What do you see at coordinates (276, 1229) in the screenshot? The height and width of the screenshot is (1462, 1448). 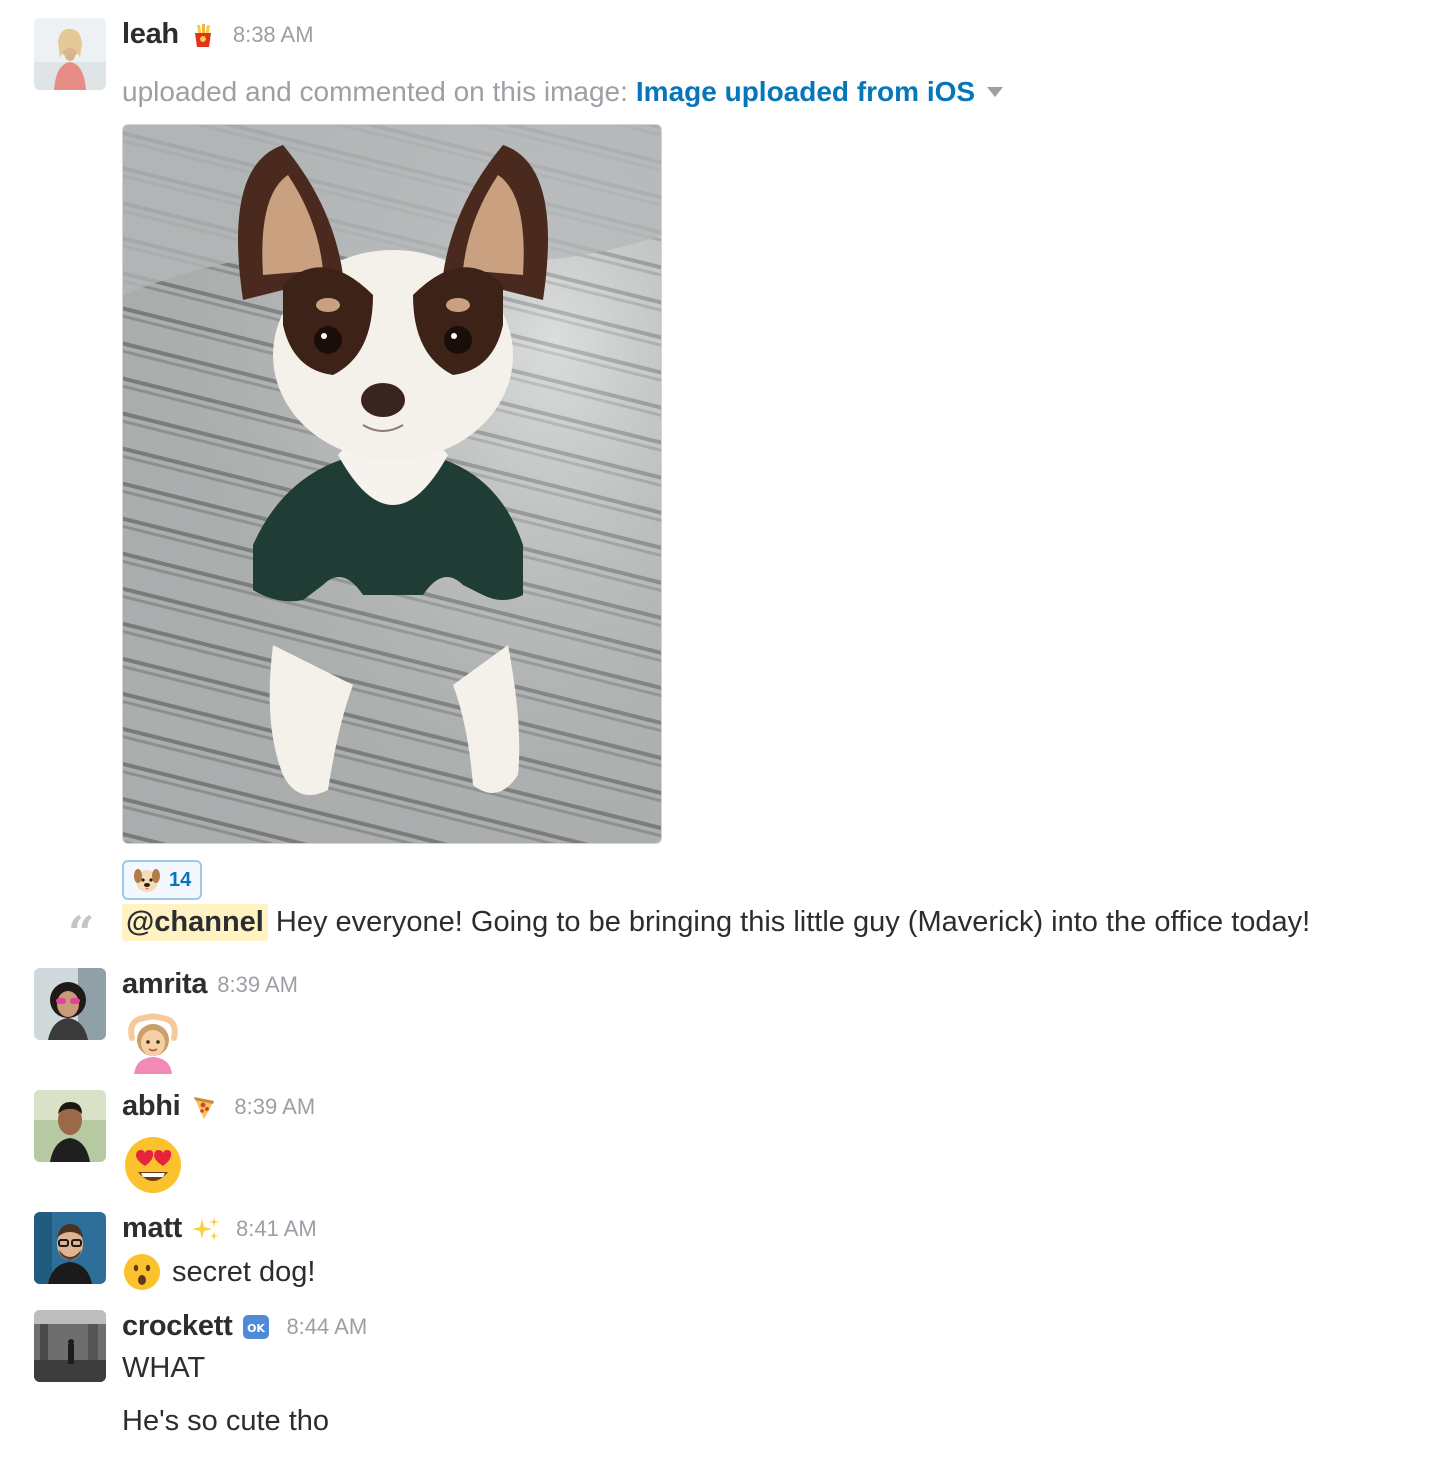 I see `timestamp: 8:41 AM` at bounding box center [276, 1229].